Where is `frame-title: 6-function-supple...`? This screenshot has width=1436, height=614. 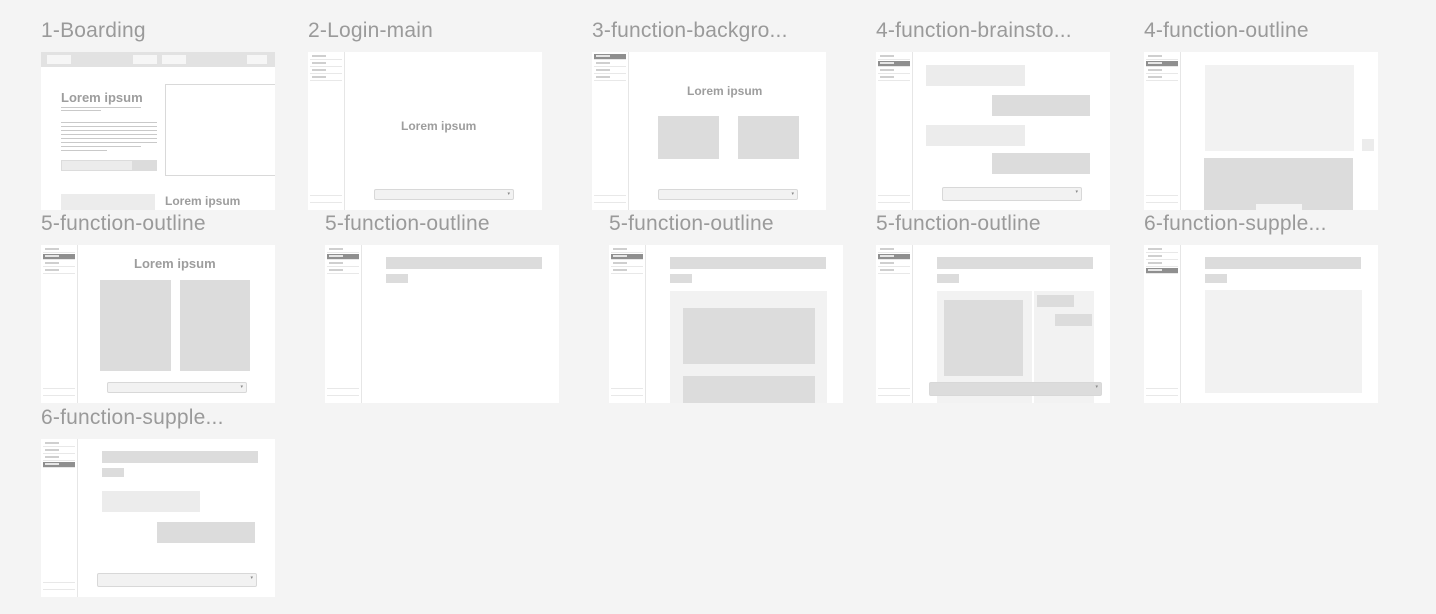
frame-title: 6-function-supple... is located at coordinates (132, 417).